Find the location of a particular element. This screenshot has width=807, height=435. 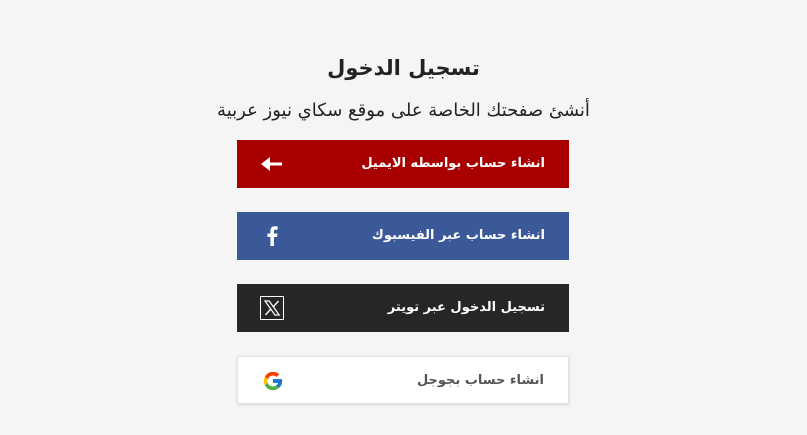

google-signup-label: انشاء حساب بجوجل is located at coordinates (480, 380).